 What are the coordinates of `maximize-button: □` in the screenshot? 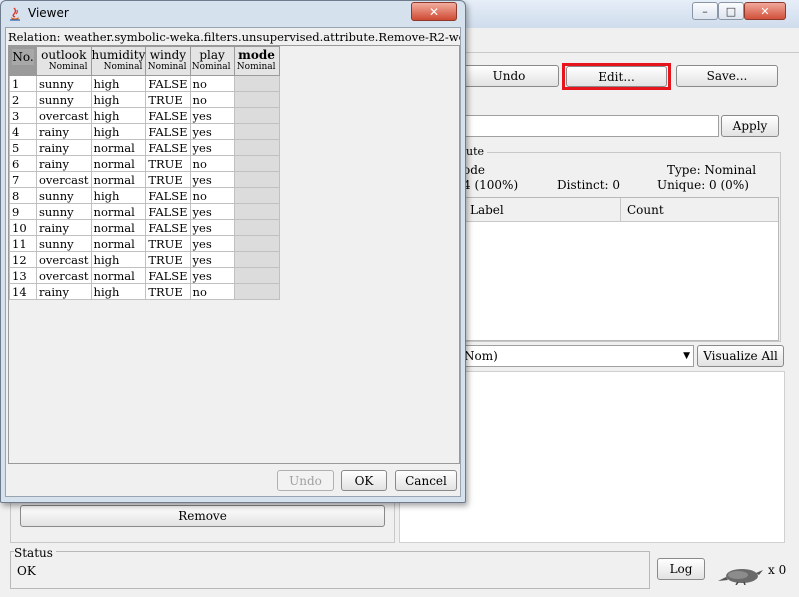 It's located at (731, 11).